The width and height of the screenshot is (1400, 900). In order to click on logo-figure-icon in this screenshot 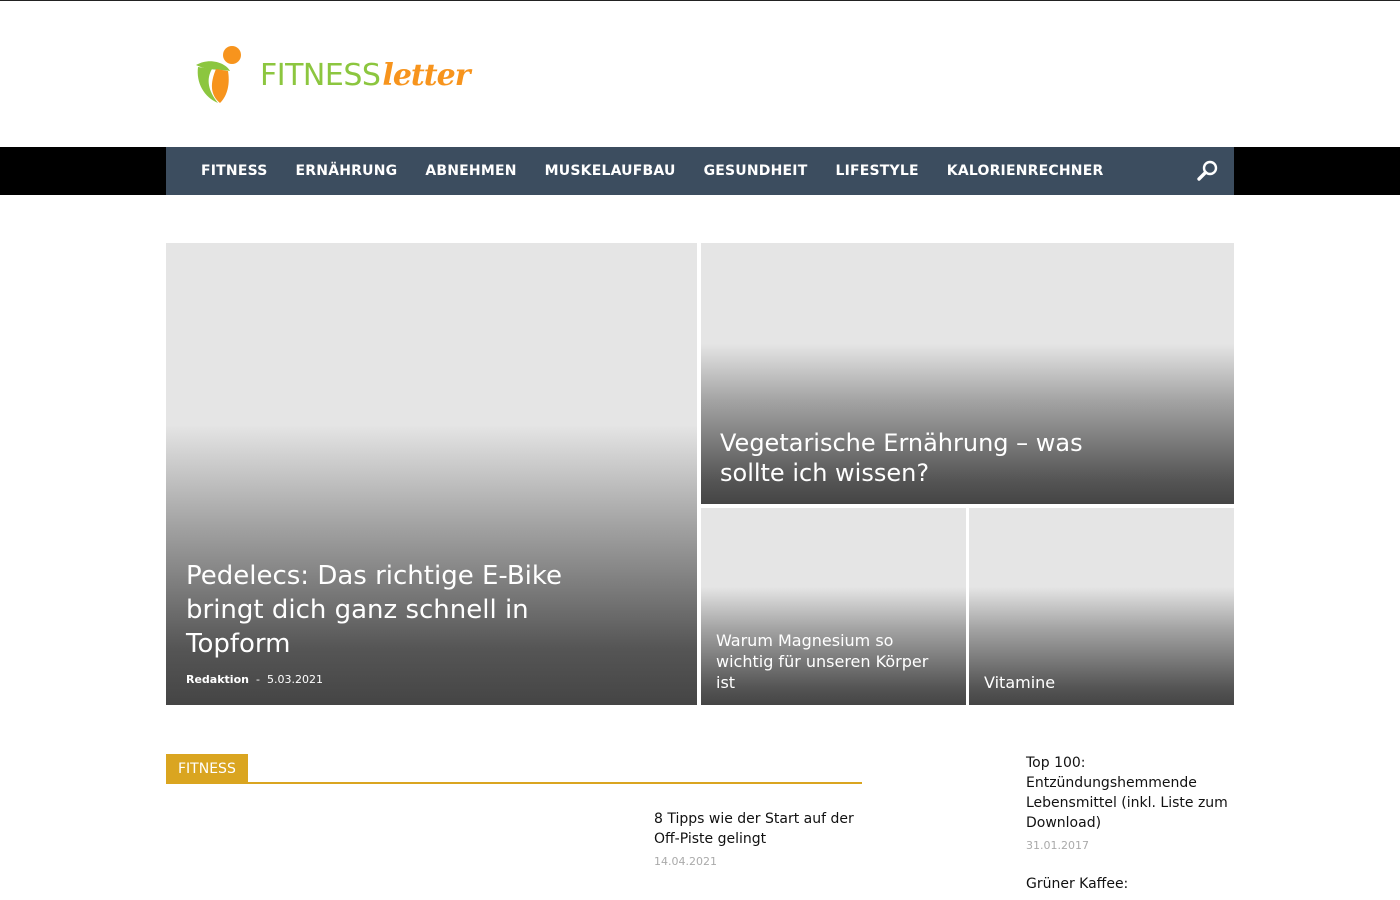, I will do `click(218, 74)`.